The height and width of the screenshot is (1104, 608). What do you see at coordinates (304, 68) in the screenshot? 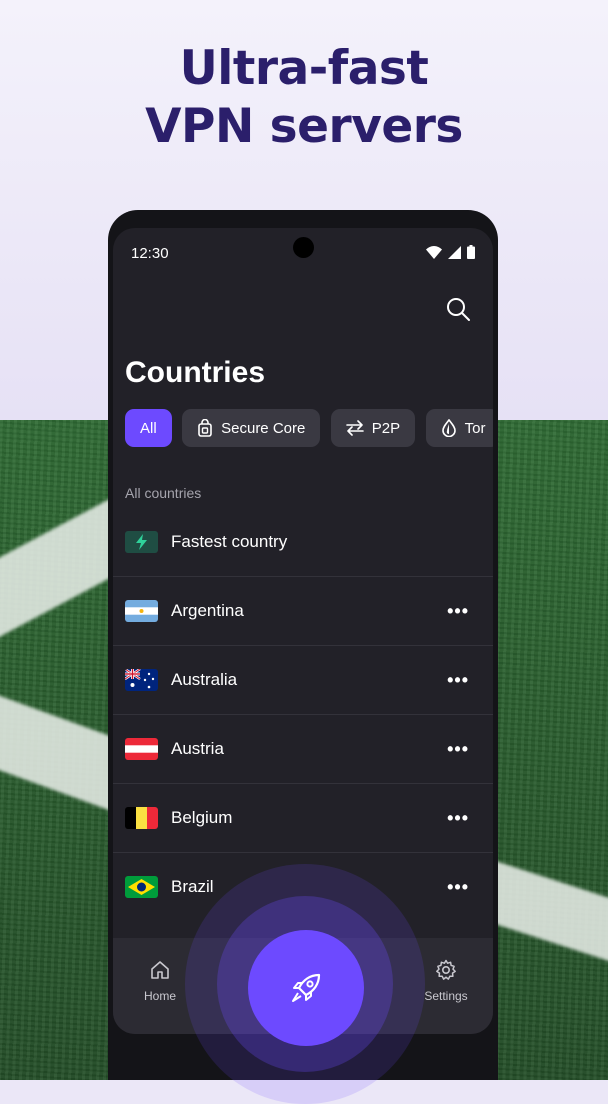
I see `headline-line-1: Ultra-fast` at bounding box center [304, 68].